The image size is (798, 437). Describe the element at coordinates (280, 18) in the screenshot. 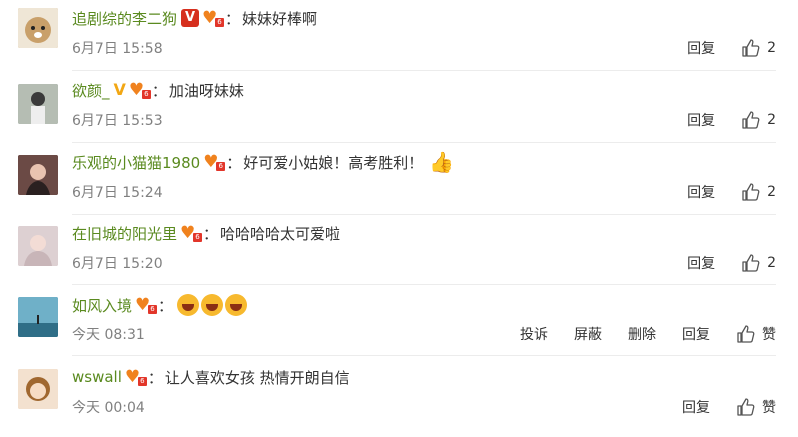

I see `comment-text: 妹妹好棒啊` at that location.